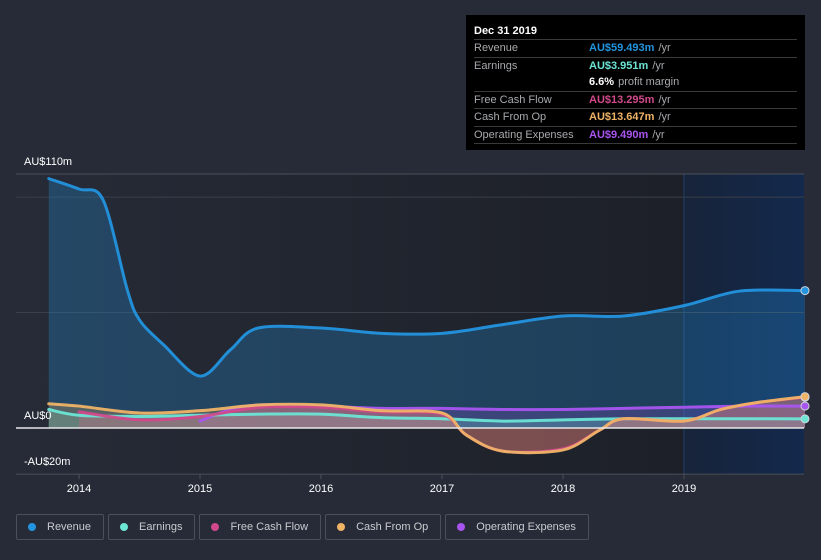  What do you see at coordinates (79, 489) in the screenshot?
I see `x-tick-label: 2014` at bounding box center [79, 489].